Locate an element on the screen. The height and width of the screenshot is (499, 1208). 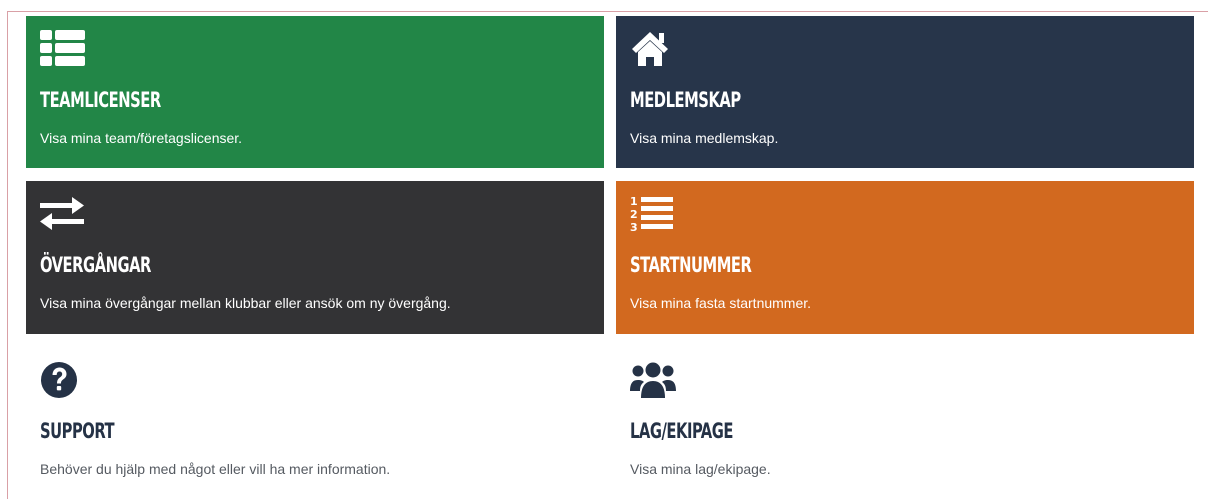
tile-lag-ekipage: LAG/EKIPAGE Visa mina lag/ekipage. is located at coordinates (905, 423).